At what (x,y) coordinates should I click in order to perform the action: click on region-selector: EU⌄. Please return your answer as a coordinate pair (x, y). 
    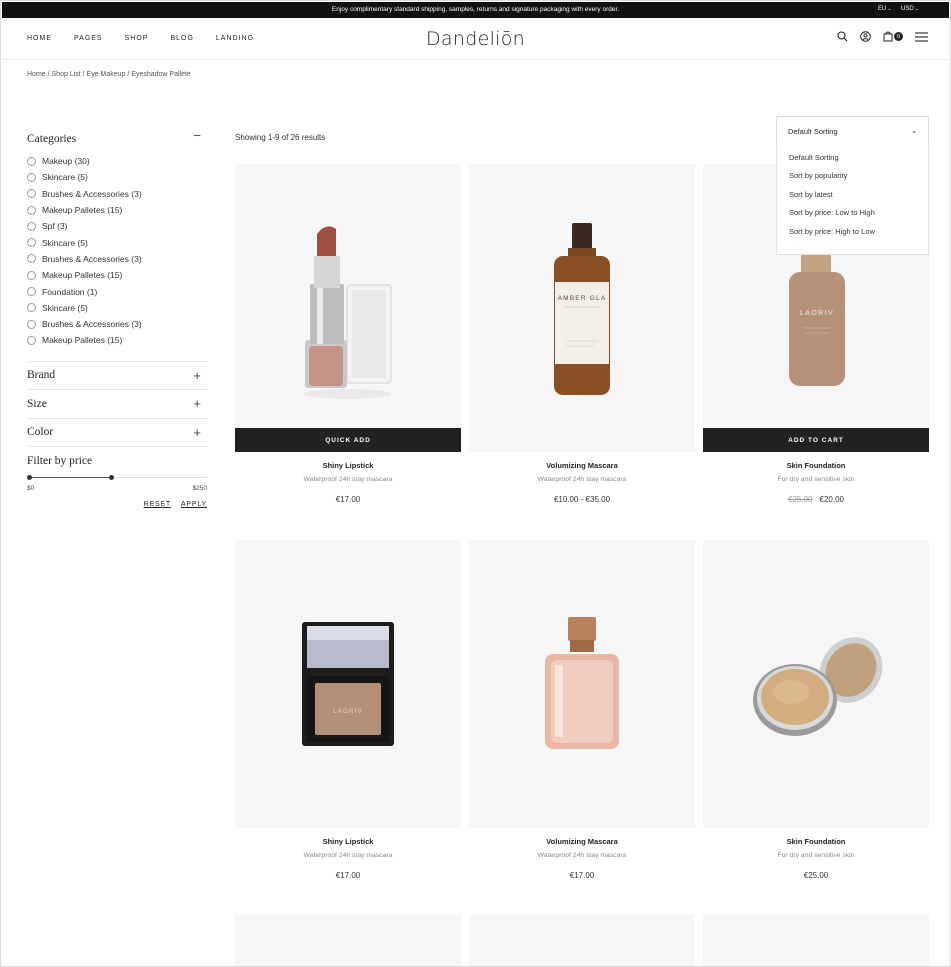
    Looking at the image, I should click on (885, 9).